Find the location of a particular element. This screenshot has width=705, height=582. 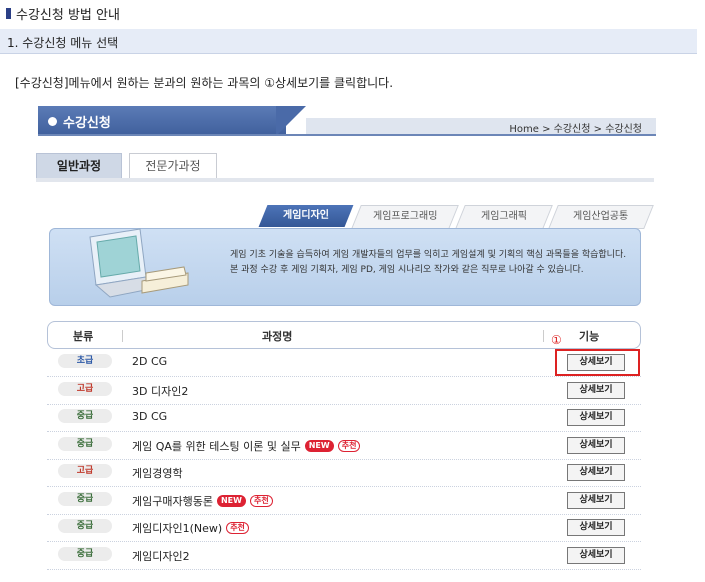

course-name-text: 게임디자인2 is located at coordinates (161, 556).